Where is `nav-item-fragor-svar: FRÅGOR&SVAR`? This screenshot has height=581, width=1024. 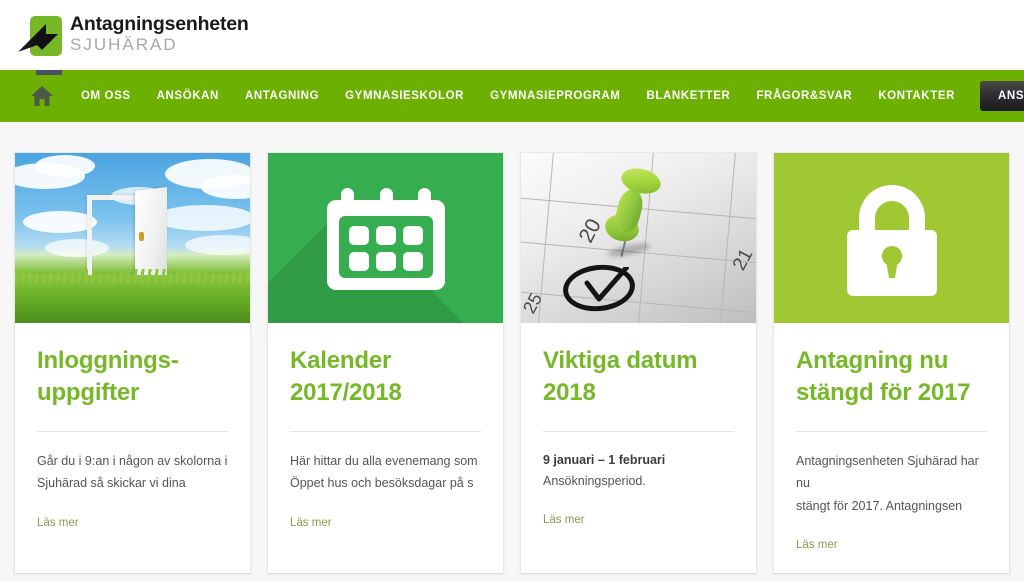 nav-item-fragor-svar: FRÅGOR&SVAR is located at coordinates (804, 96).